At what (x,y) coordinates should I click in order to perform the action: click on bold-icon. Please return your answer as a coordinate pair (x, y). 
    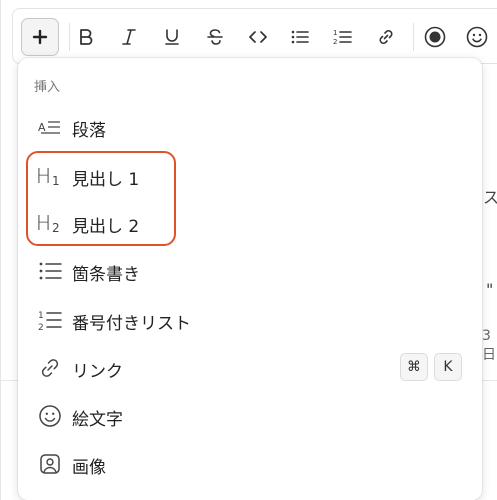
    Looking at the image, I should click on (86, 37).